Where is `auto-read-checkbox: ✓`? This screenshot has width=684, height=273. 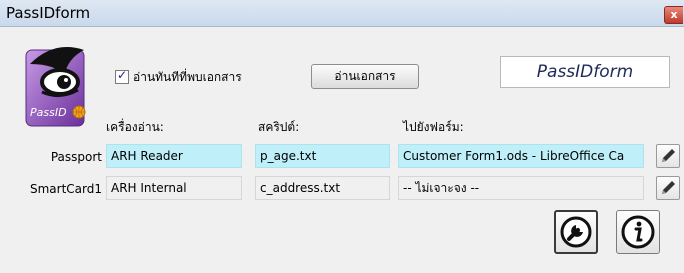 auto-read-checkbox: ✓ is located at coordinates (122, 76).